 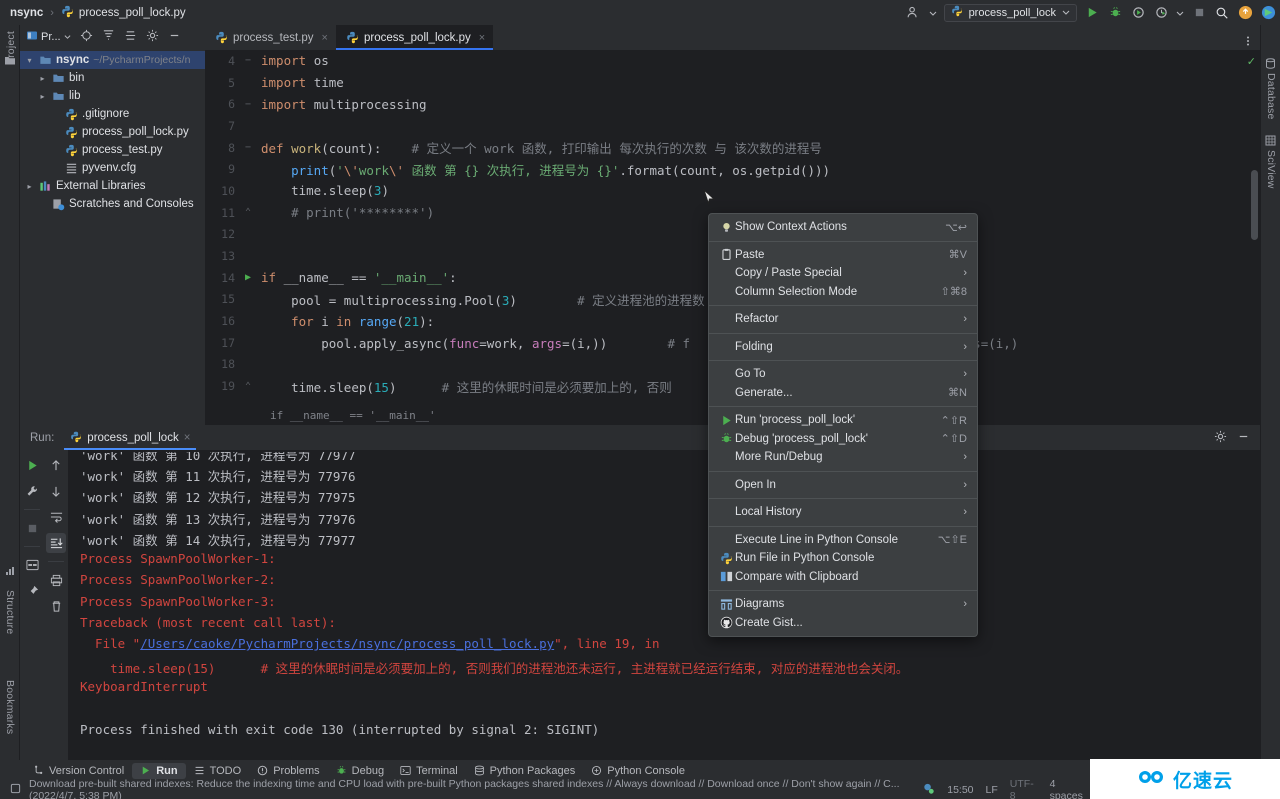 I want to click on status-line-separator: LF, so click(x=992, y=790).